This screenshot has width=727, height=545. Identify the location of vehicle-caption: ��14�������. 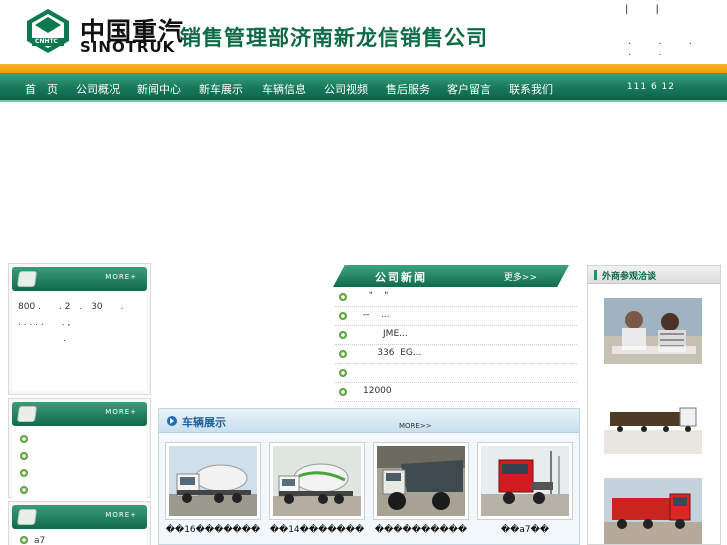
(317, 530).